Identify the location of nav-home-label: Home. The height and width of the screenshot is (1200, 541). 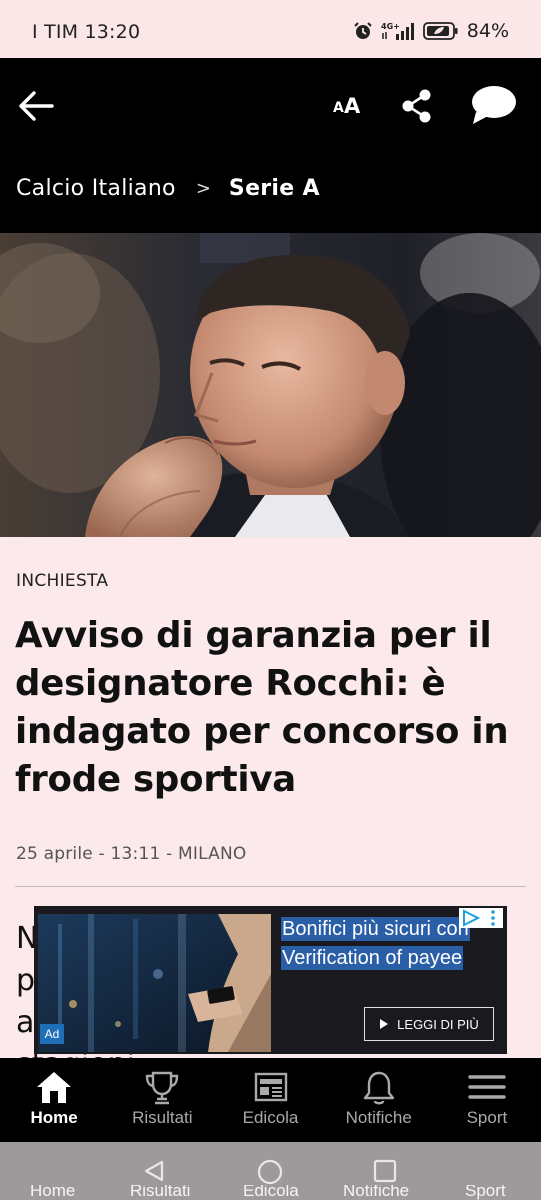
(54, 1117).